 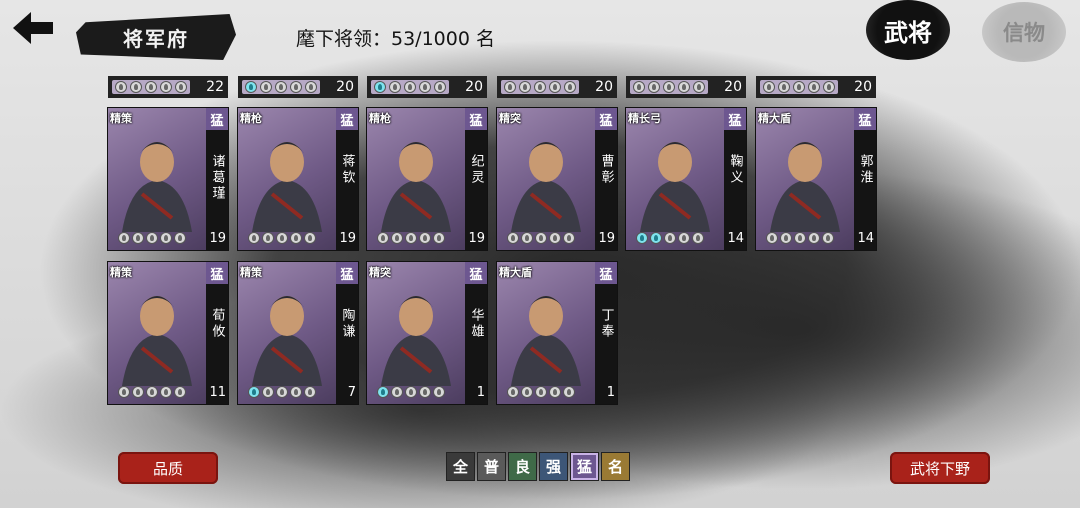 What do you see at coordinates (1024, 32) in the screenshot?
I see `tab-tokens: 信物` at bounding box center [1024, 32].